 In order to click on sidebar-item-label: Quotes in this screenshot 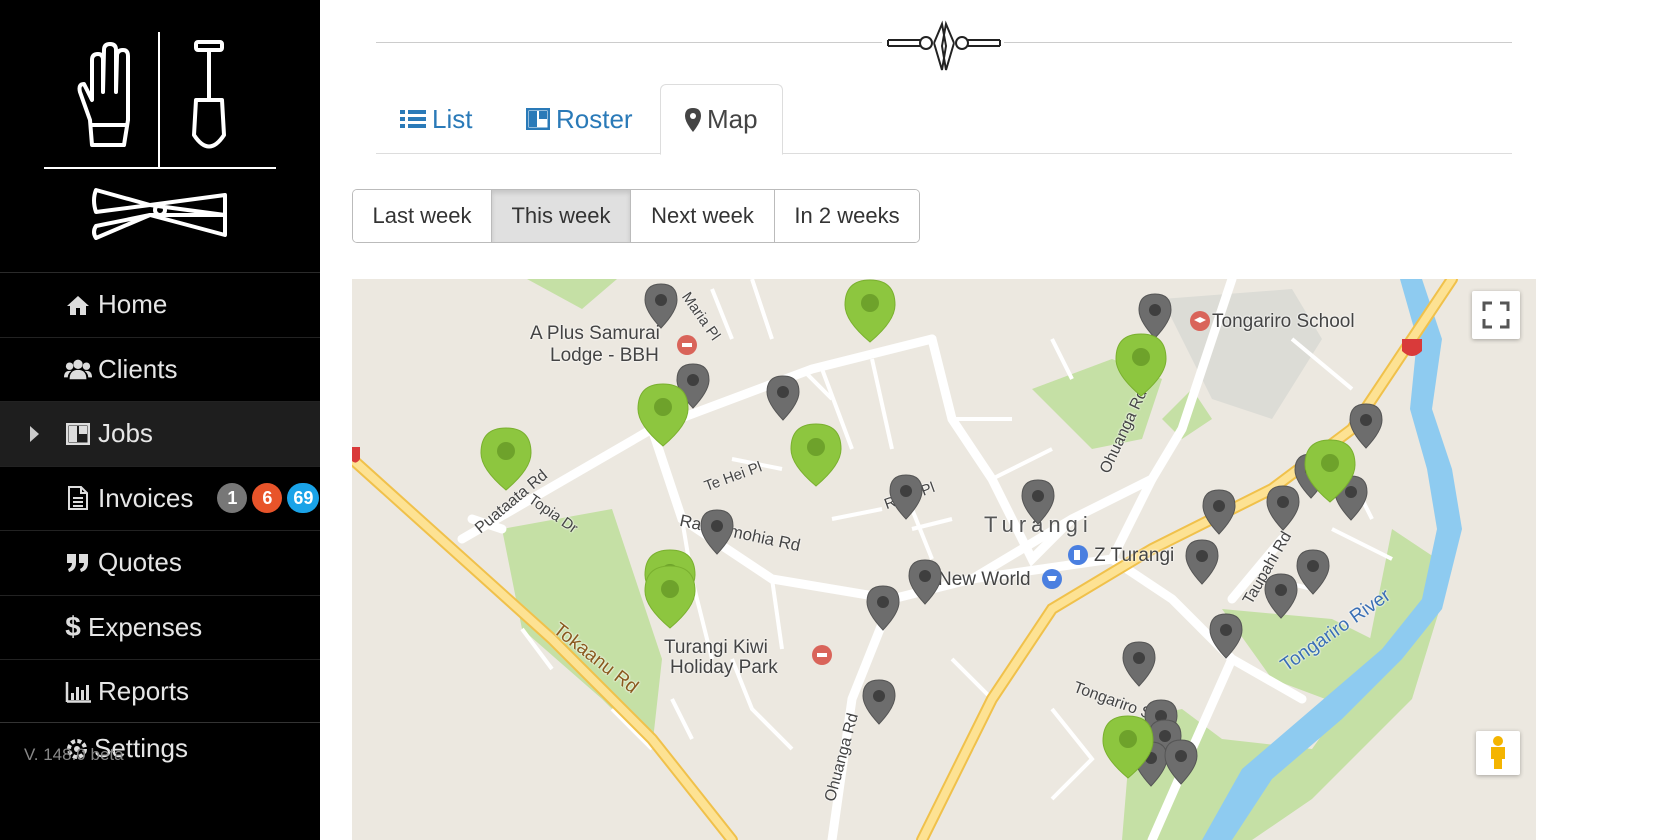, I will do `click(140, 562)`.